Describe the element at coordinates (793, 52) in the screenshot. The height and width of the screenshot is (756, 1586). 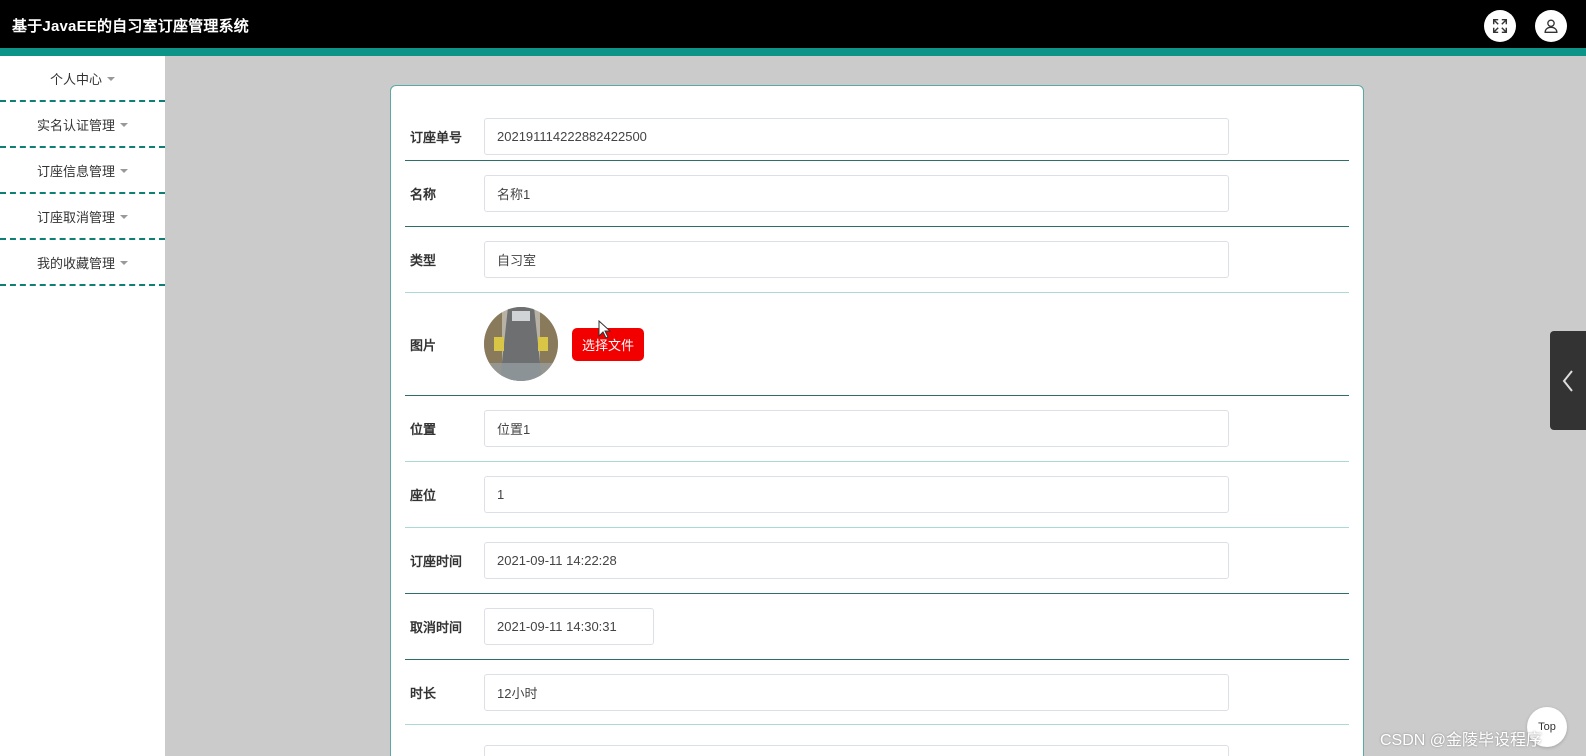
I see `header-accent-stripe` at that location.